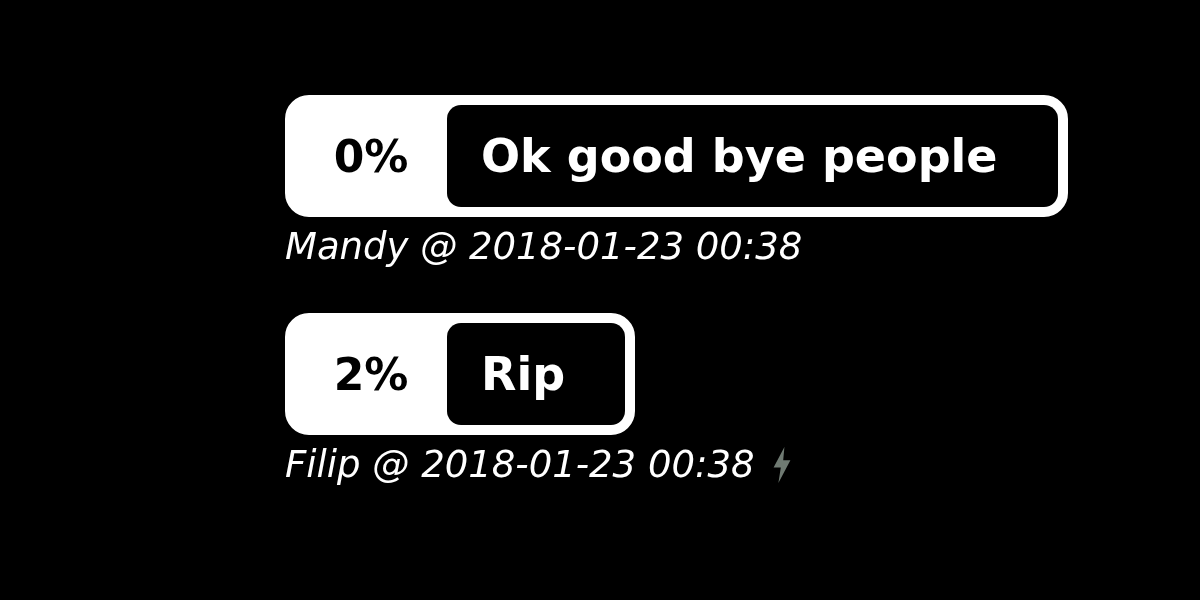  Describe the element at coordinates (544, 246) in the screenshot. I see `author-timestamp: Mandy @ 2018-01-23 00:38` at that location.